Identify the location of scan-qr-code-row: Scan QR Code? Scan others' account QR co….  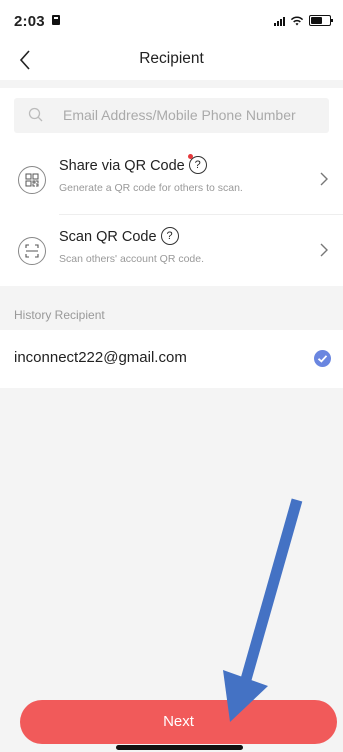
(171, 250).